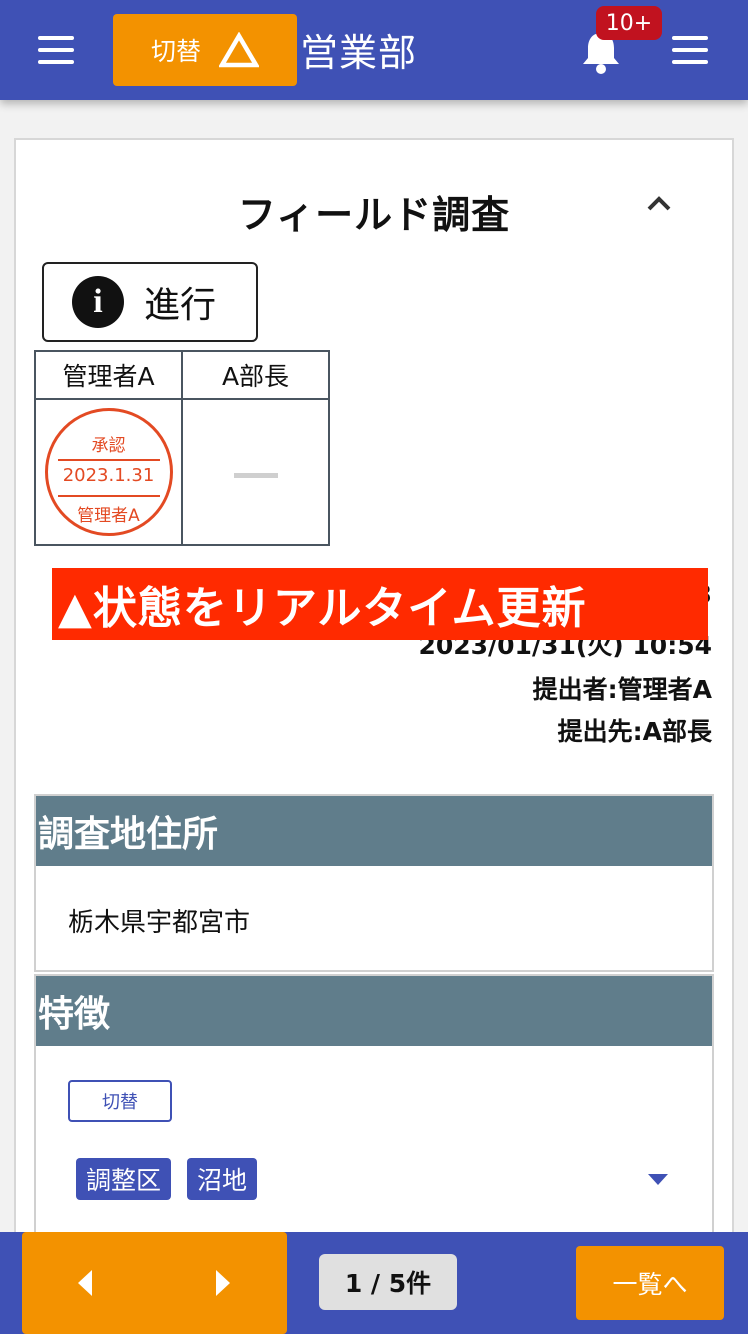 The height and width of the screenshot is (1334, 748). I want to click on chevron-up-icon, so click(659, 204).